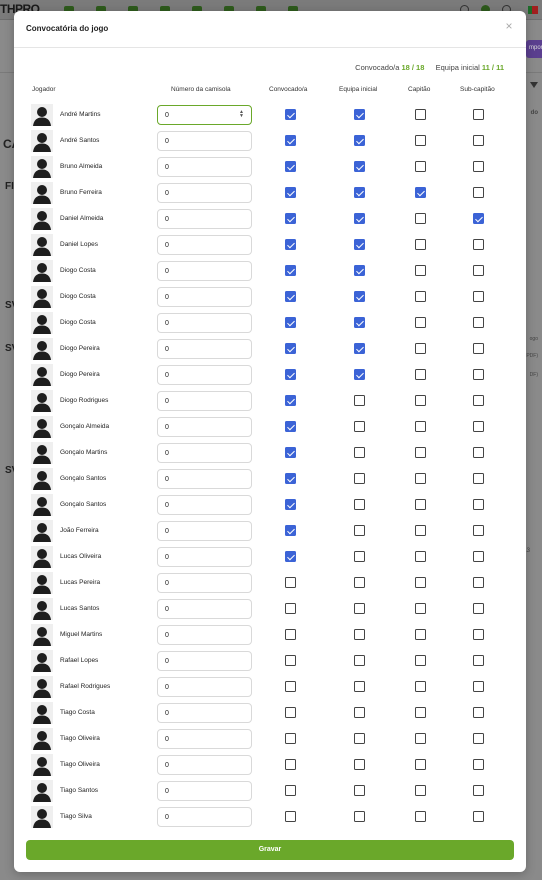  What do you see at coordinates (509, 26) in the screenshot?
I see `close-icon: ×` at bounding box center [509, 26].